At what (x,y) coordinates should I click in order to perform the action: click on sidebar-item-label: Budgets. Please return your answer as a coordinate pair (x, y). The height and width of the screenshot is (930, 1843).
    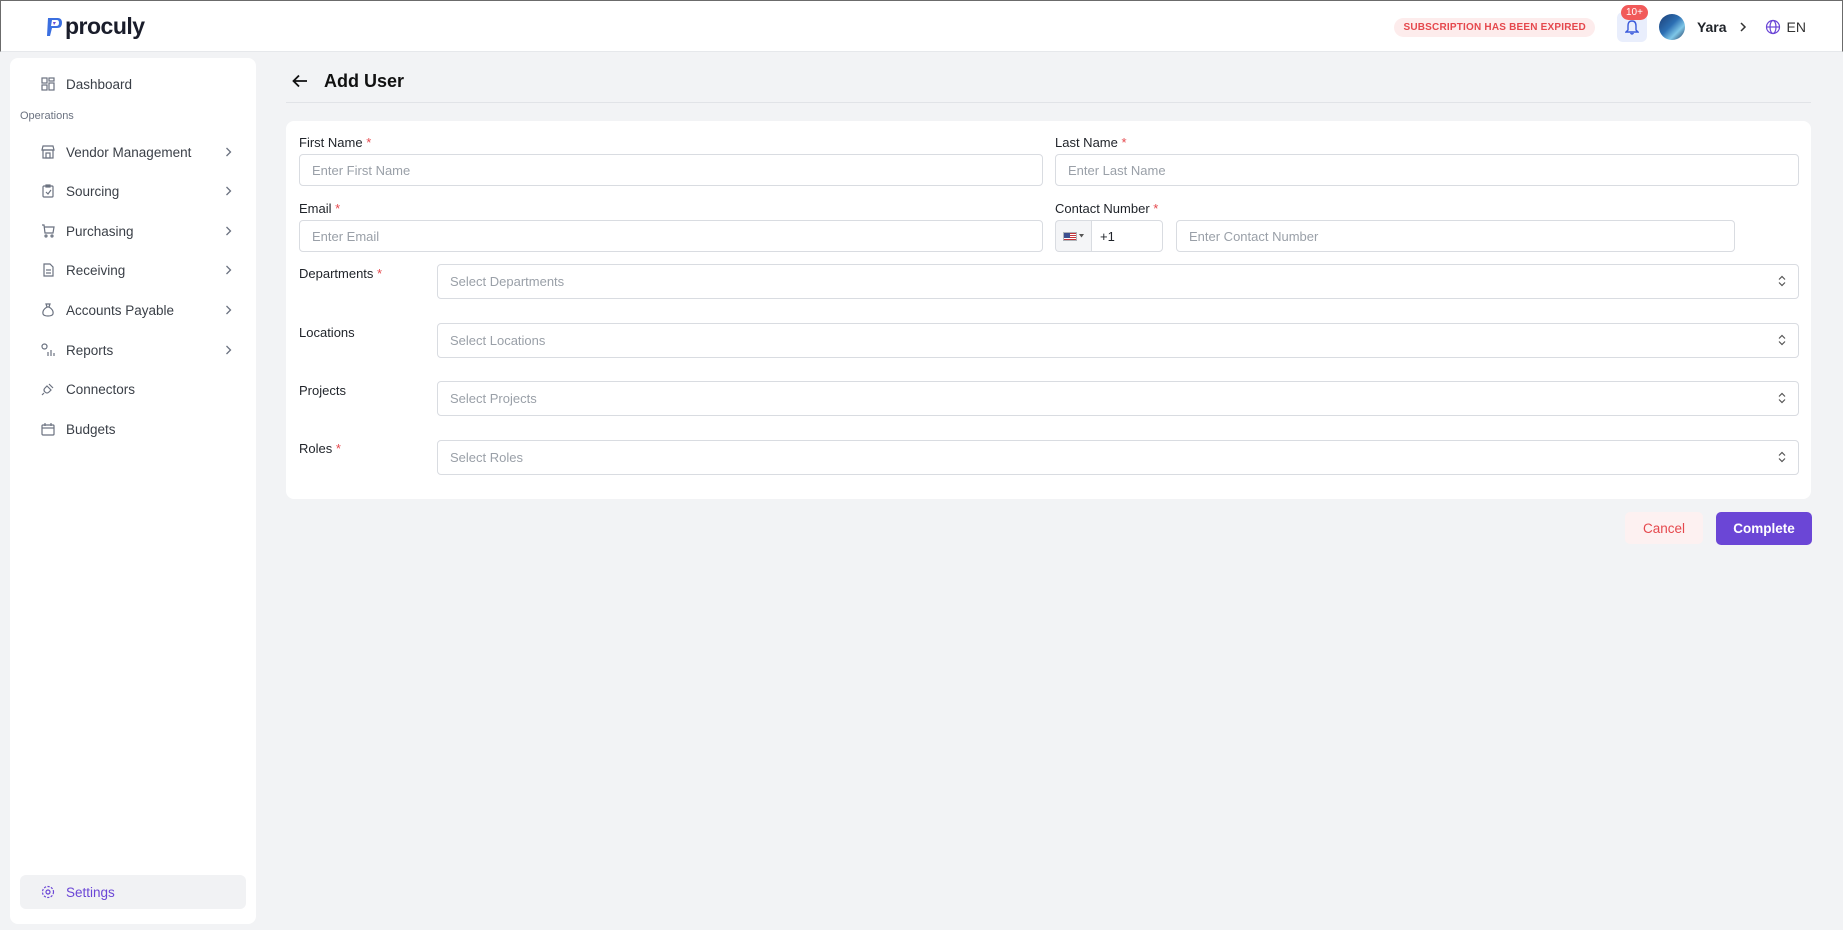
    Looking at the image, I should click on (91, 429).